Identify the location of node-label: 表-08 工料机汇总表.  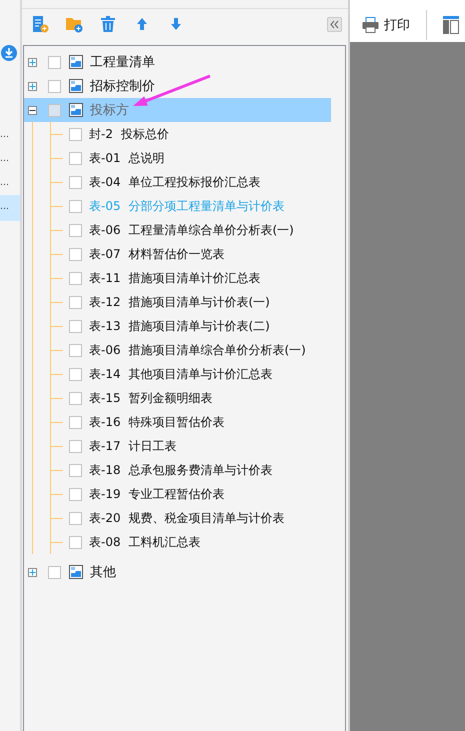
(144, 542).